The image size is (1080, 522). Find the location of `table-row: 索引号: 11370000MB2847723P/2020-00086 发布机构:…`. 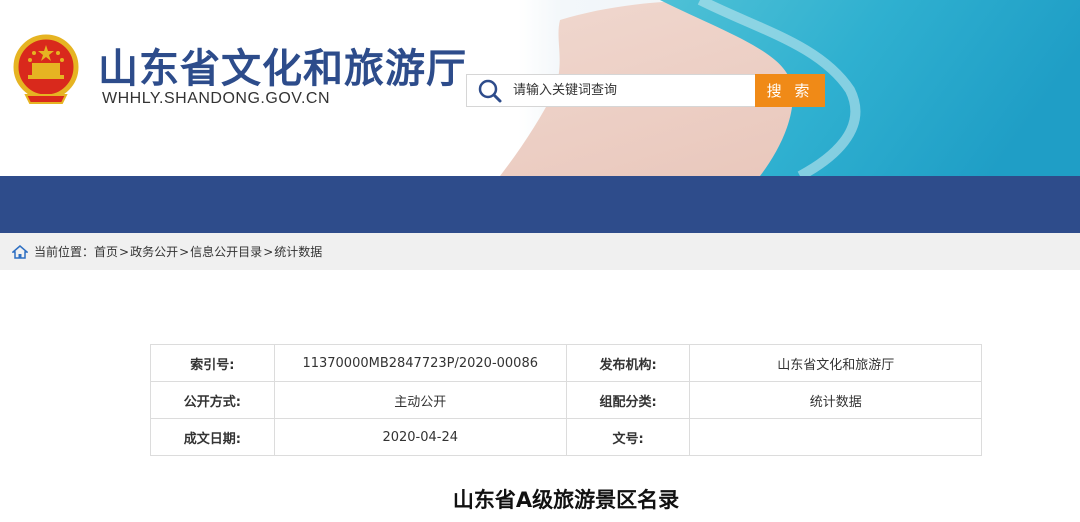

table-row: 索引号: 11370000MB2847723P/2020-00086 发布机构:… is located at coordinates (566, 363).